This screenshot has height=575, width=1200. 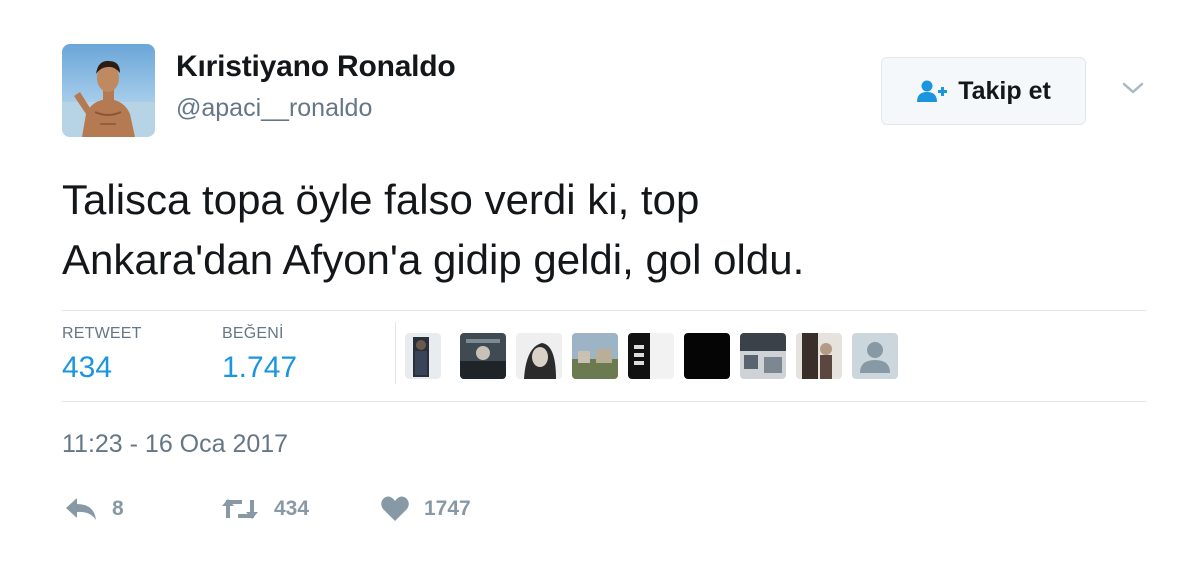 What do you see at coordinates (253, 333) in the screenshot?
I see `like-stat-label: BEĞENİ` at bounding box center [253, 333].